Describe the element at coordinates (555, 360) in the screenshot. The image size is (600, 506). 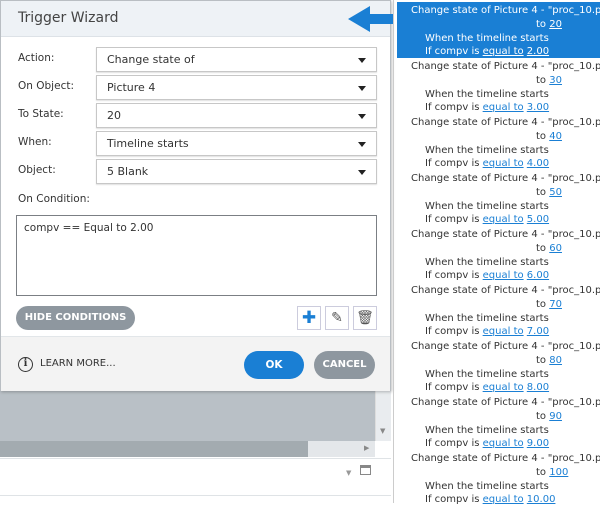
I see `state-link: 80` at that location.